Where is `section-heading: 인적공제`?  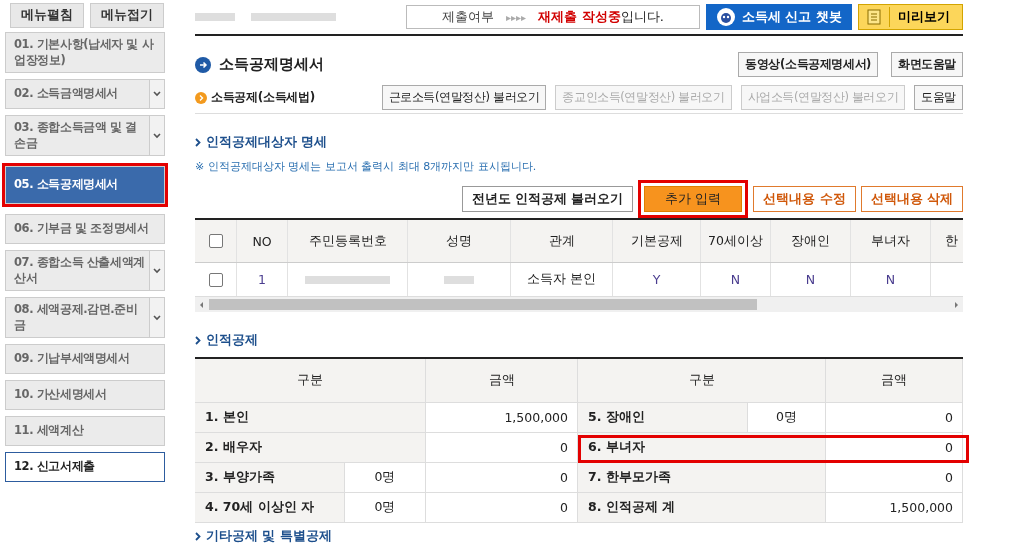 section-heading: 인적공제 is located at coordinates (232, 340).